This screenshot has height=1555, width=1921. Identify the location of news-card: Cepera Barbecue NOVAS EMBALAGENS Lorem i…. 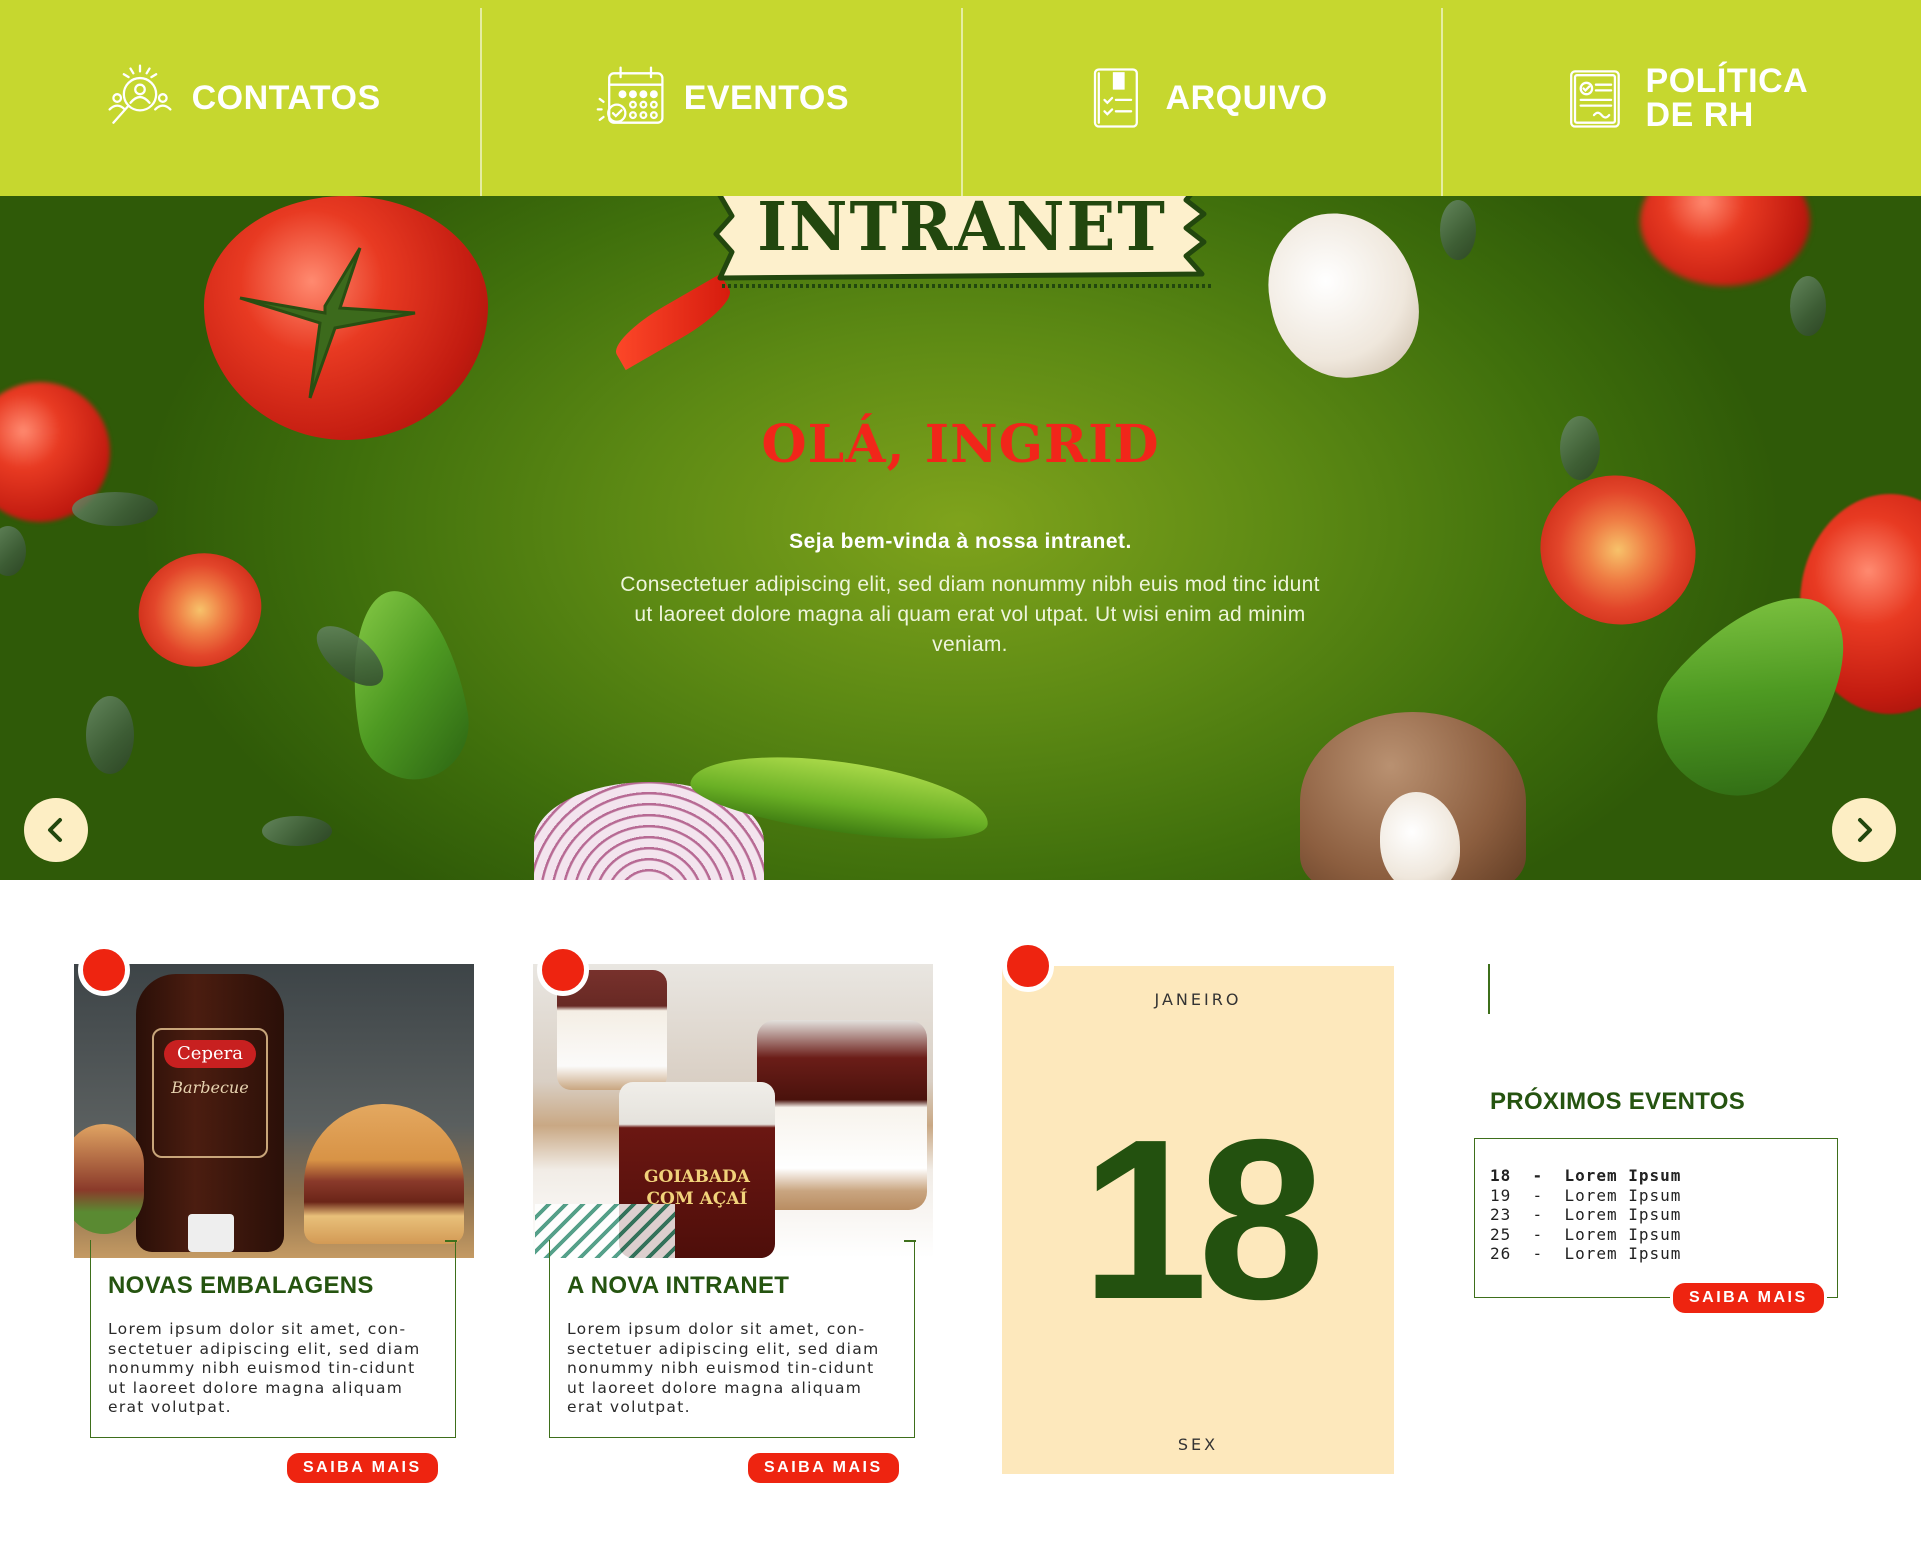
(274, 1215).